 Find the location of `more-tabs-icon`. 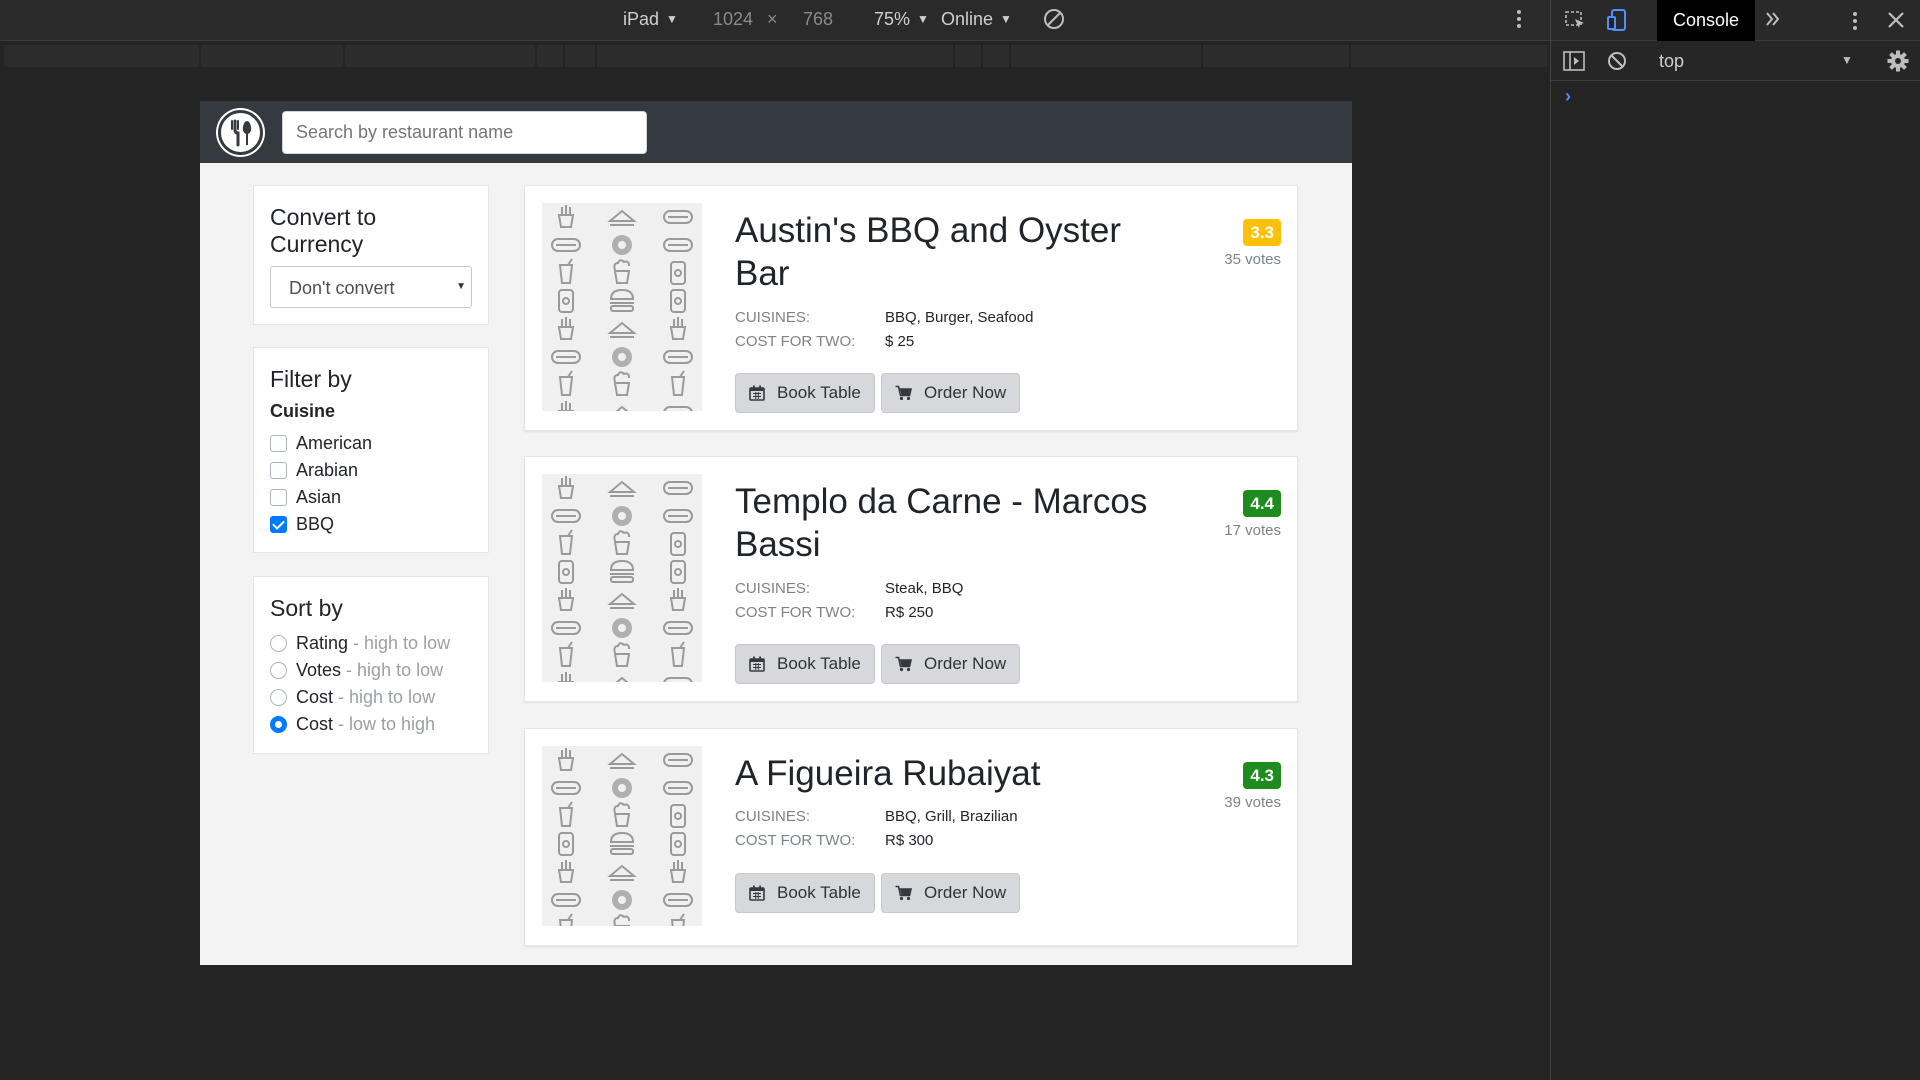

more-tabs-icon is located at coordinates (1773, 20).